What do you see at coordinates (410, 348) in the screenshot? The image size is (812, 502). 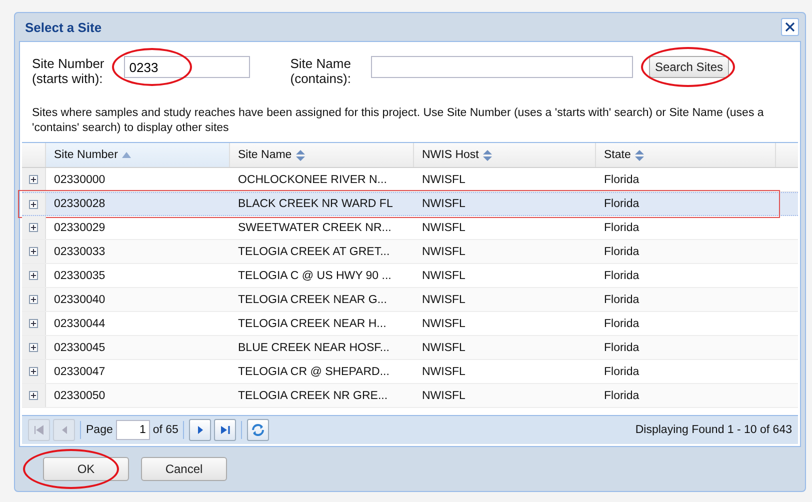 I see `table-row: 02330045 BLUE CREEK NEAR HOSF... NWISFL Florida` at bounding box center [410, 348].